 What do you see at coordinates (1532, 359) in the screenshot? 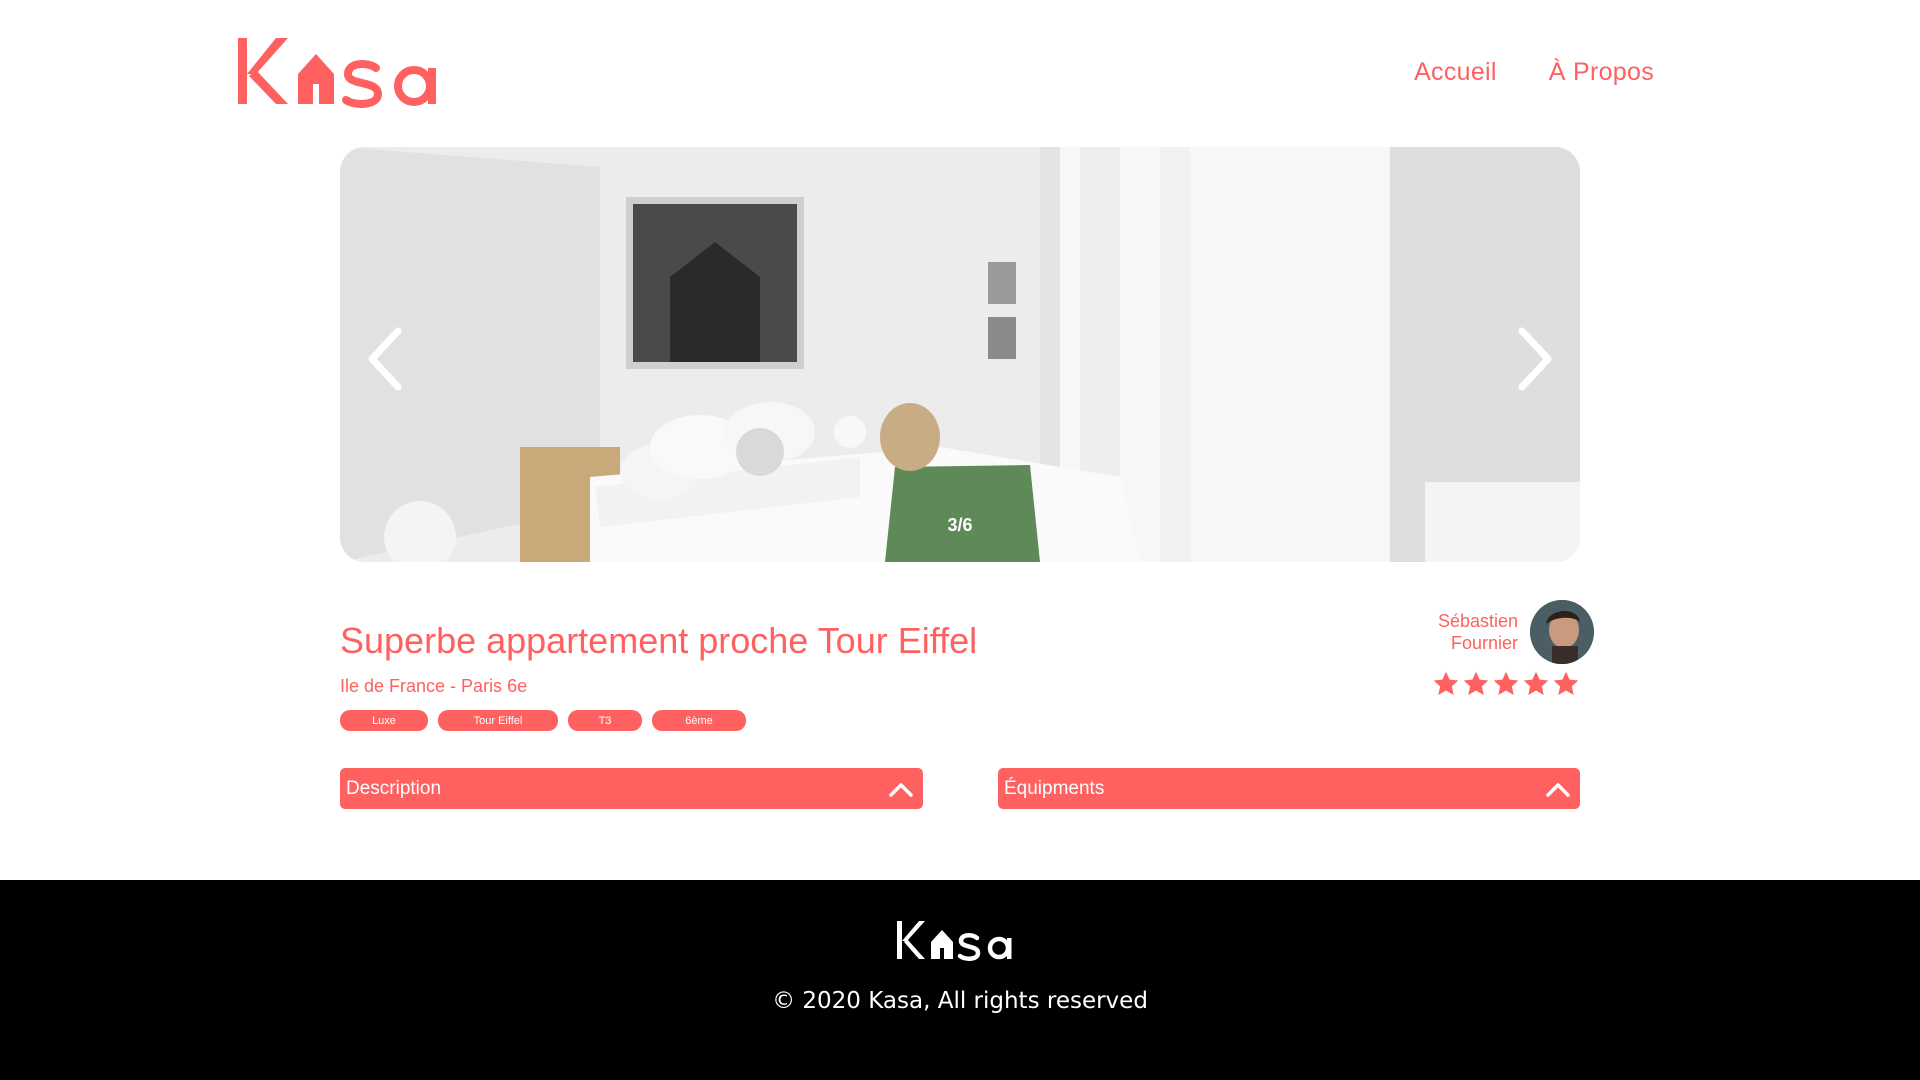
I see `chevron-right-icon` at bounding box center [1532, 359].